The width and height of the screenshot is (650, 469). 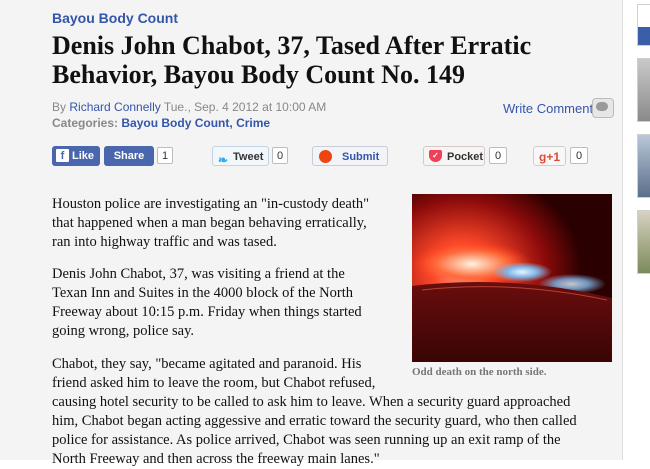 I want to click on google-plus-count: 0, so click(x=579, y=155).